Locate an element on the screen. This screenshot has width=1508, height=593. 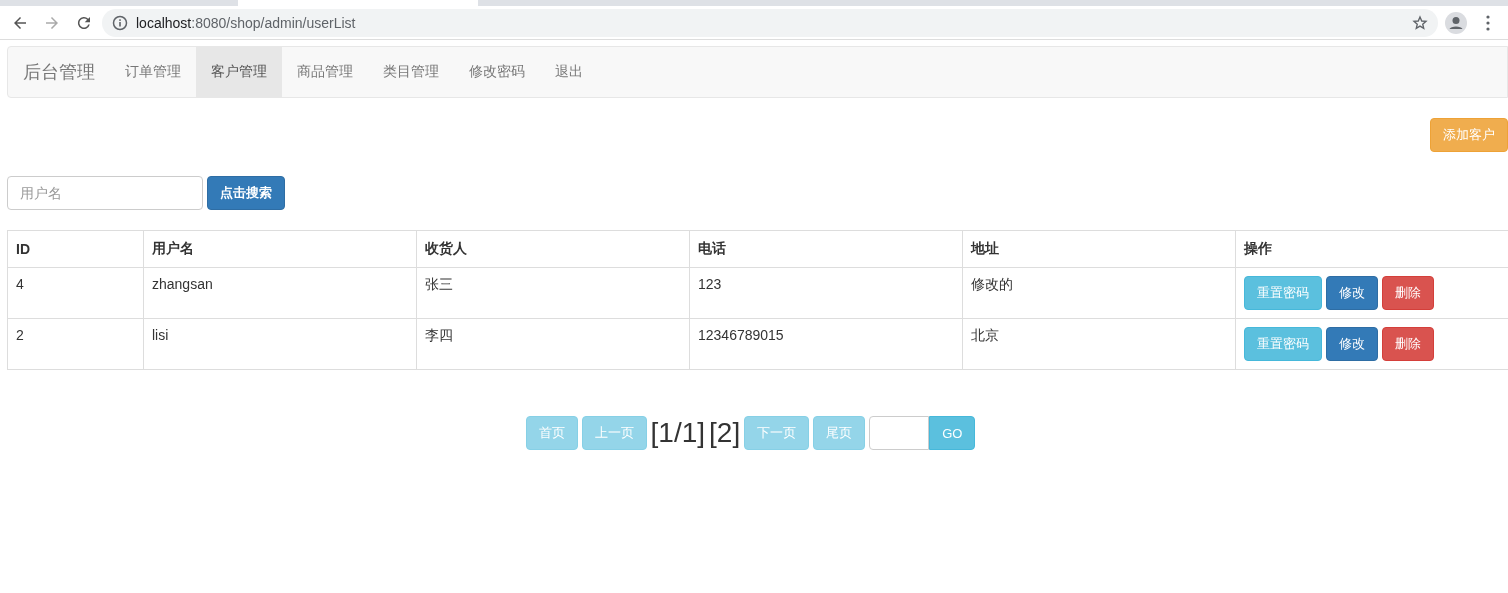
nav-item: 商品管理 is located at coordinates (325, 72).